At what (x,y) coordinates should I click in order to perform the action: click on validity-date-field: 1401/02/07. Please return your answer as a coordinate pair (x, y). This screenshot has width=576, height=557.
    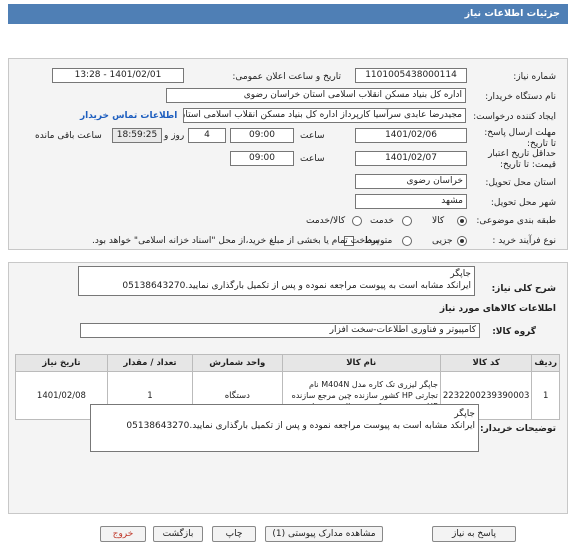
    Looking at the image, I should click on (411, 158).